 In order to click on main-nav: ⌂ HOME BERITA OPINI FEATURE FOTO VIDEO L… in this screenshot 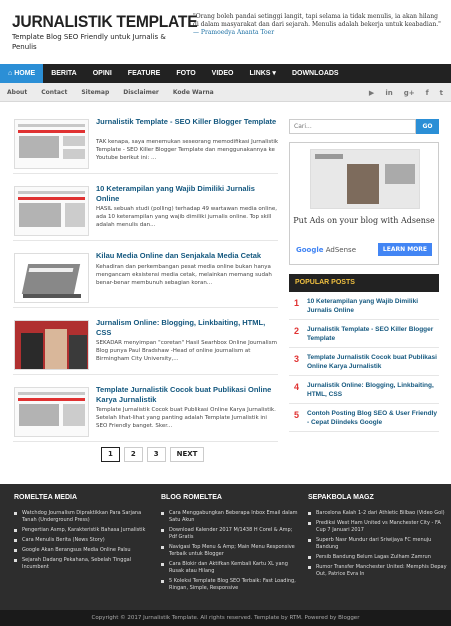, I will do `click(225, 73)`.